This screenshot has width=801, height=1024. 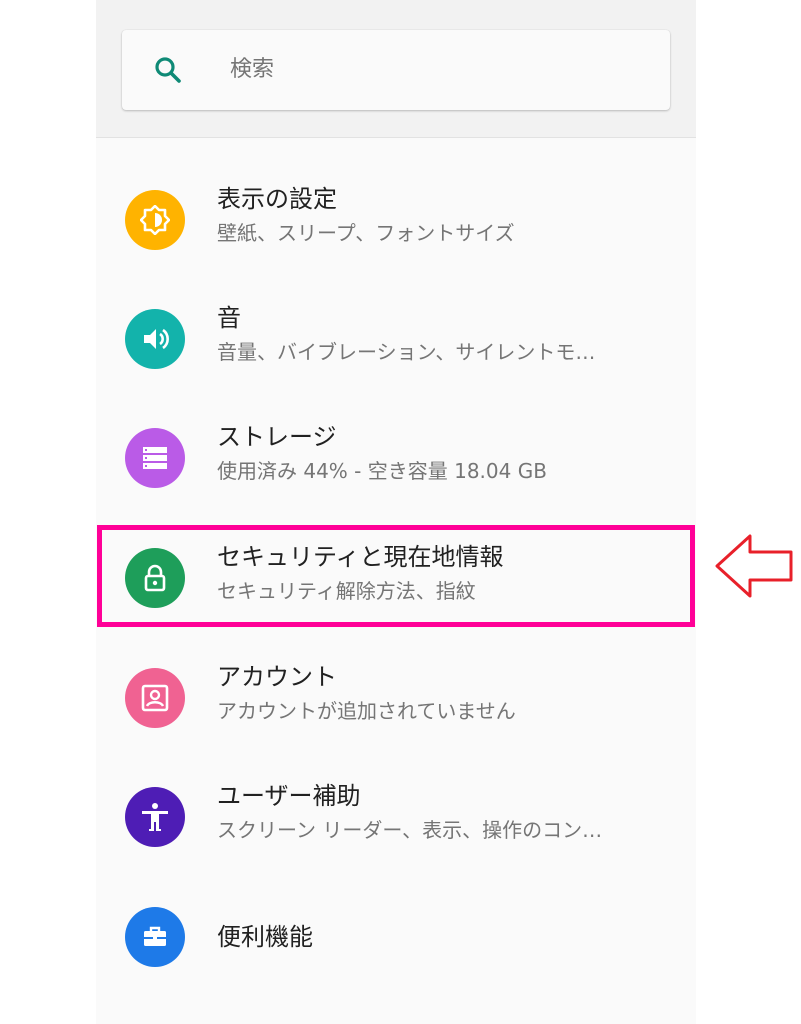 What do you see at coordinates (252, 70) in the screenshot?
I see `search-input: 検索` at bounding box center [252, 70].